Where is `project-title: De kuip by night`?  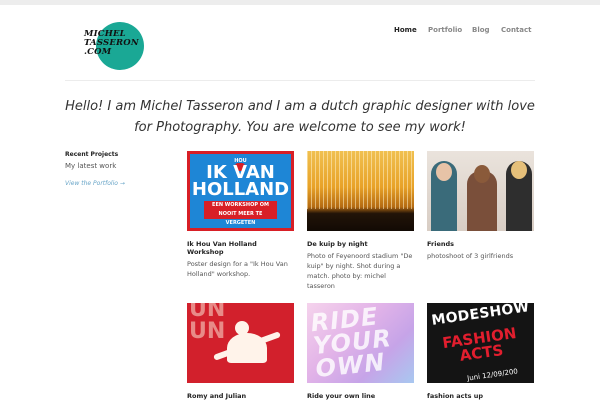 project-title: De kuip by night is located at coordinates (360, 244).